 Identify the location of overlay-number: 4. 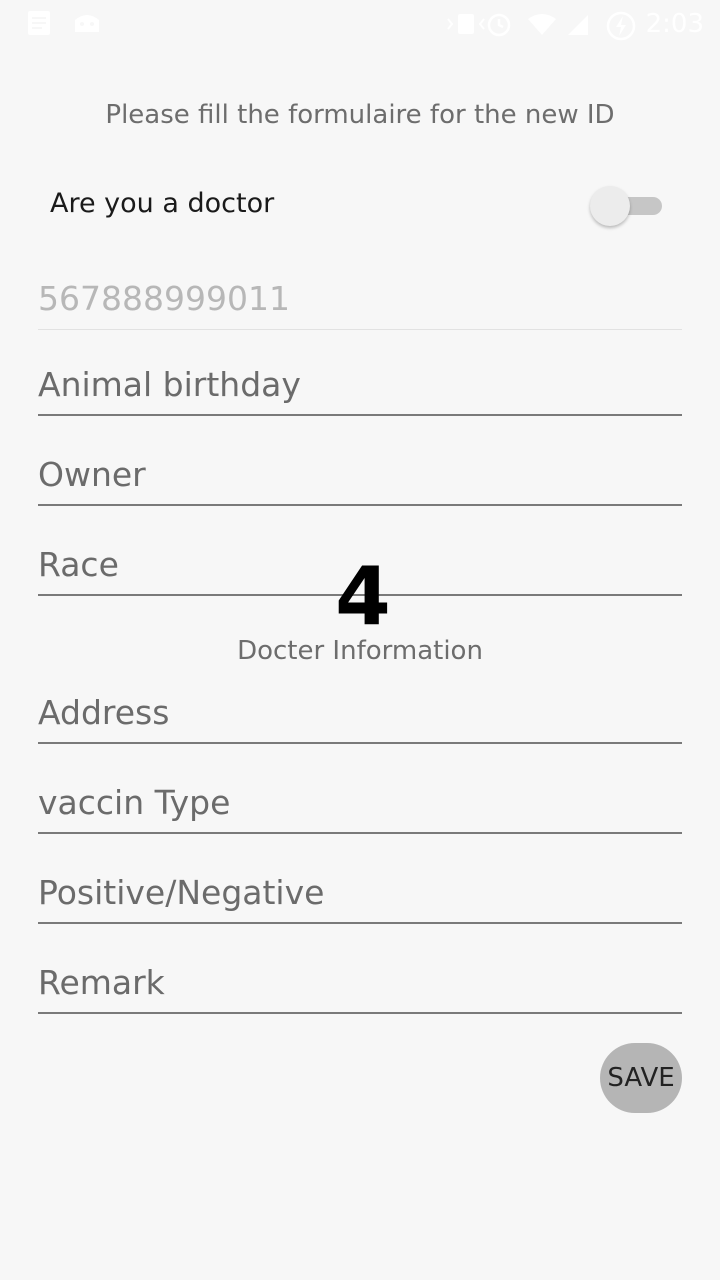
(363, 596).